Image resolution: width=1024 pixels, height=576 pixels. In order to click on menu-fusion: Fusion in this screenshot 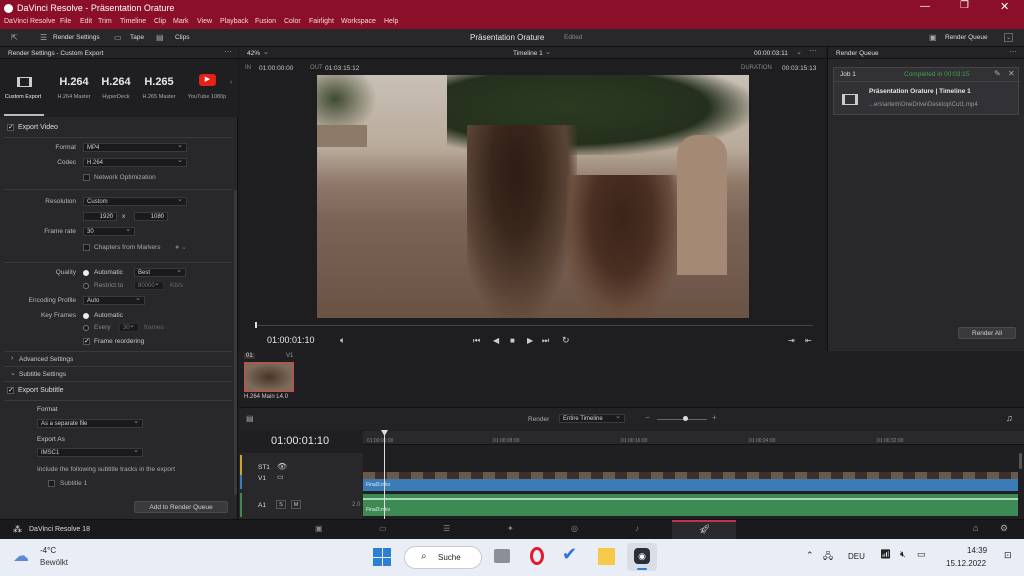, I will do `click(265, 21)`.